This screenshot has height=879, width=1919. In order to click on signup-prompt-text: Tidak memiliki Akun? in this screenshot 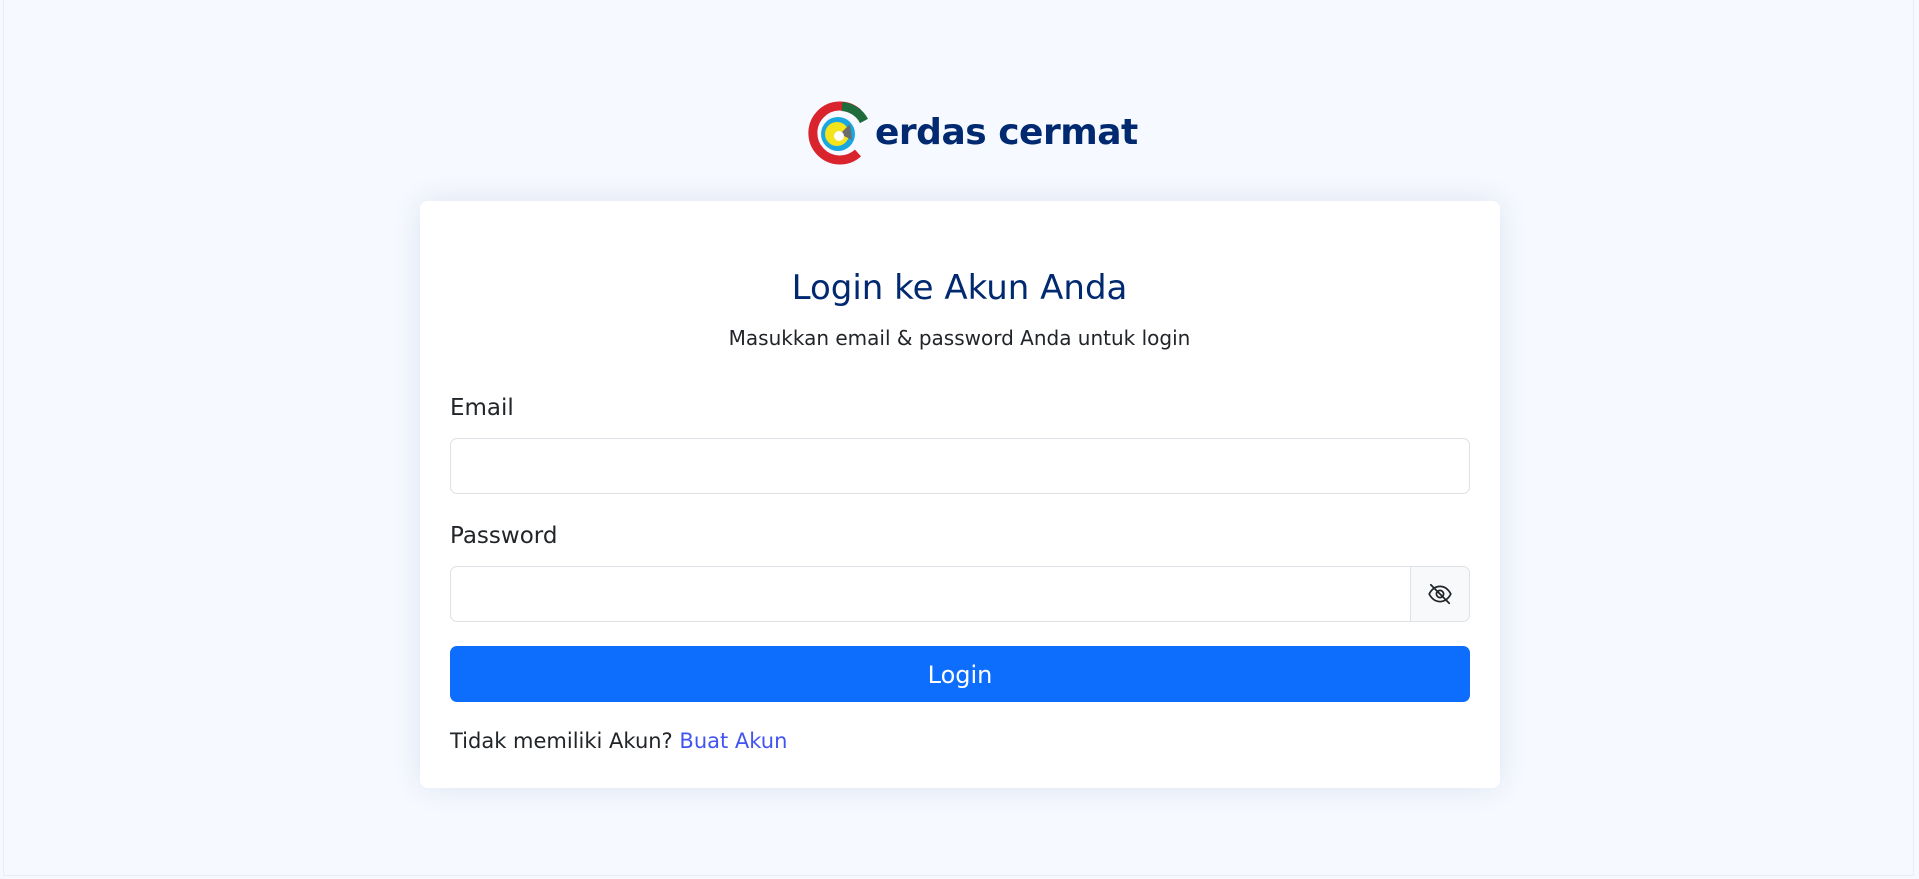, I will do `click(561, 741)`.